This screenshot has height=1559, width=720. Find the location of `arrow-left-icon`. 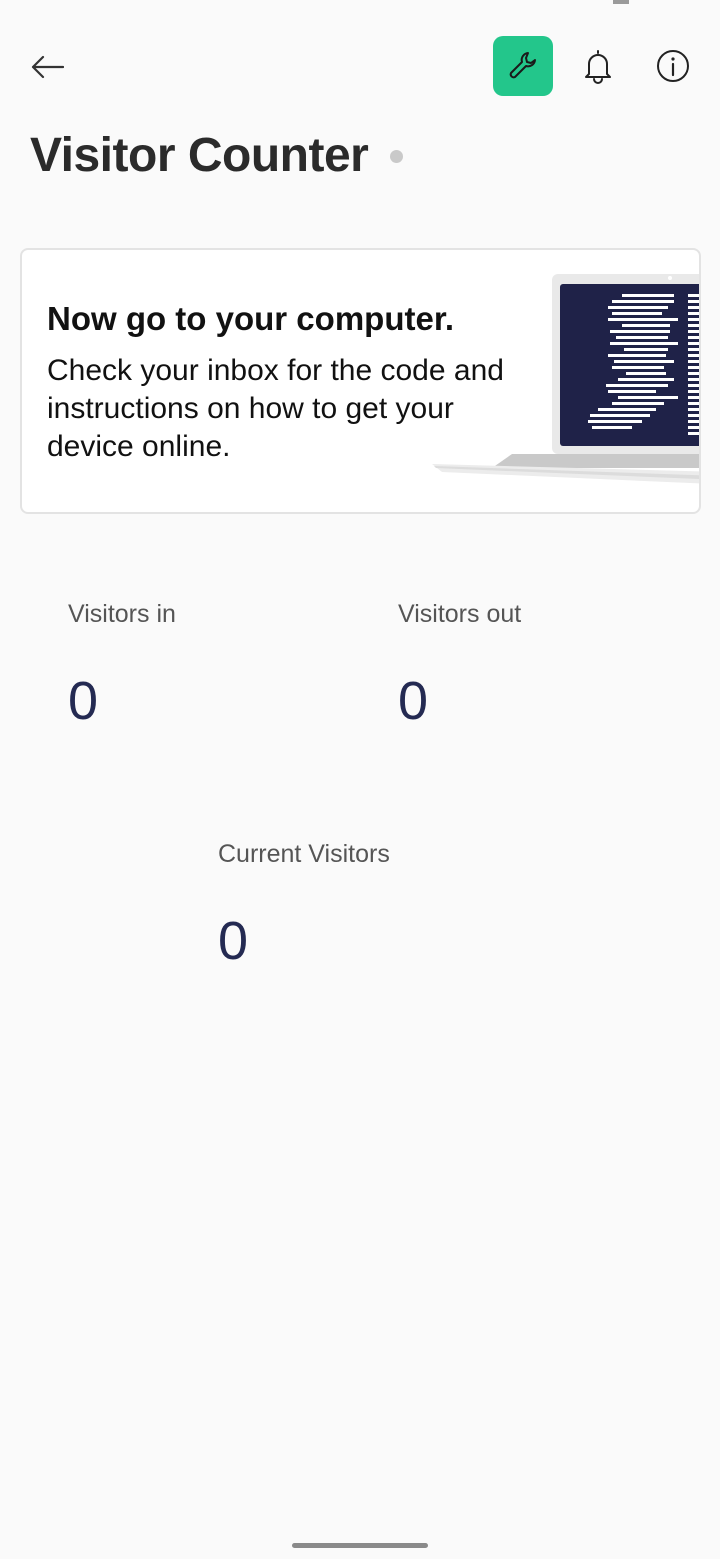

arrow-left-icon is located at coordinates (47, 67).